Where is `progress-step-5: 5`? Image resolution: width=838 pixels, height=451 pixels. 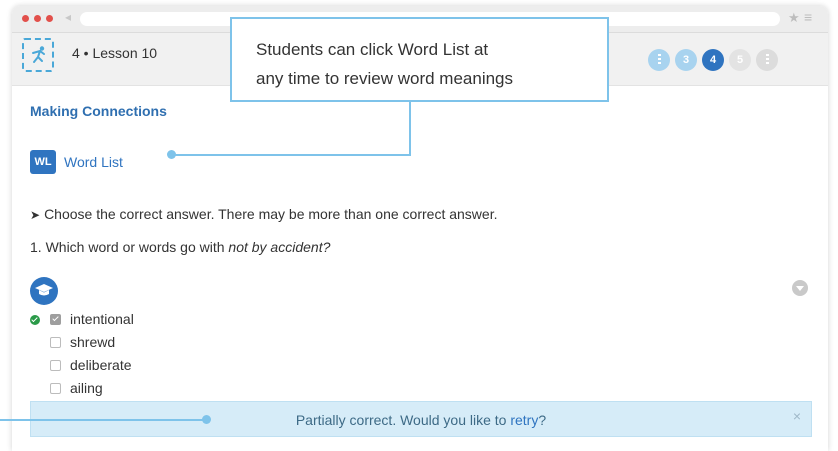 progress-step-5: 5 is located at coordinates (740, 60).